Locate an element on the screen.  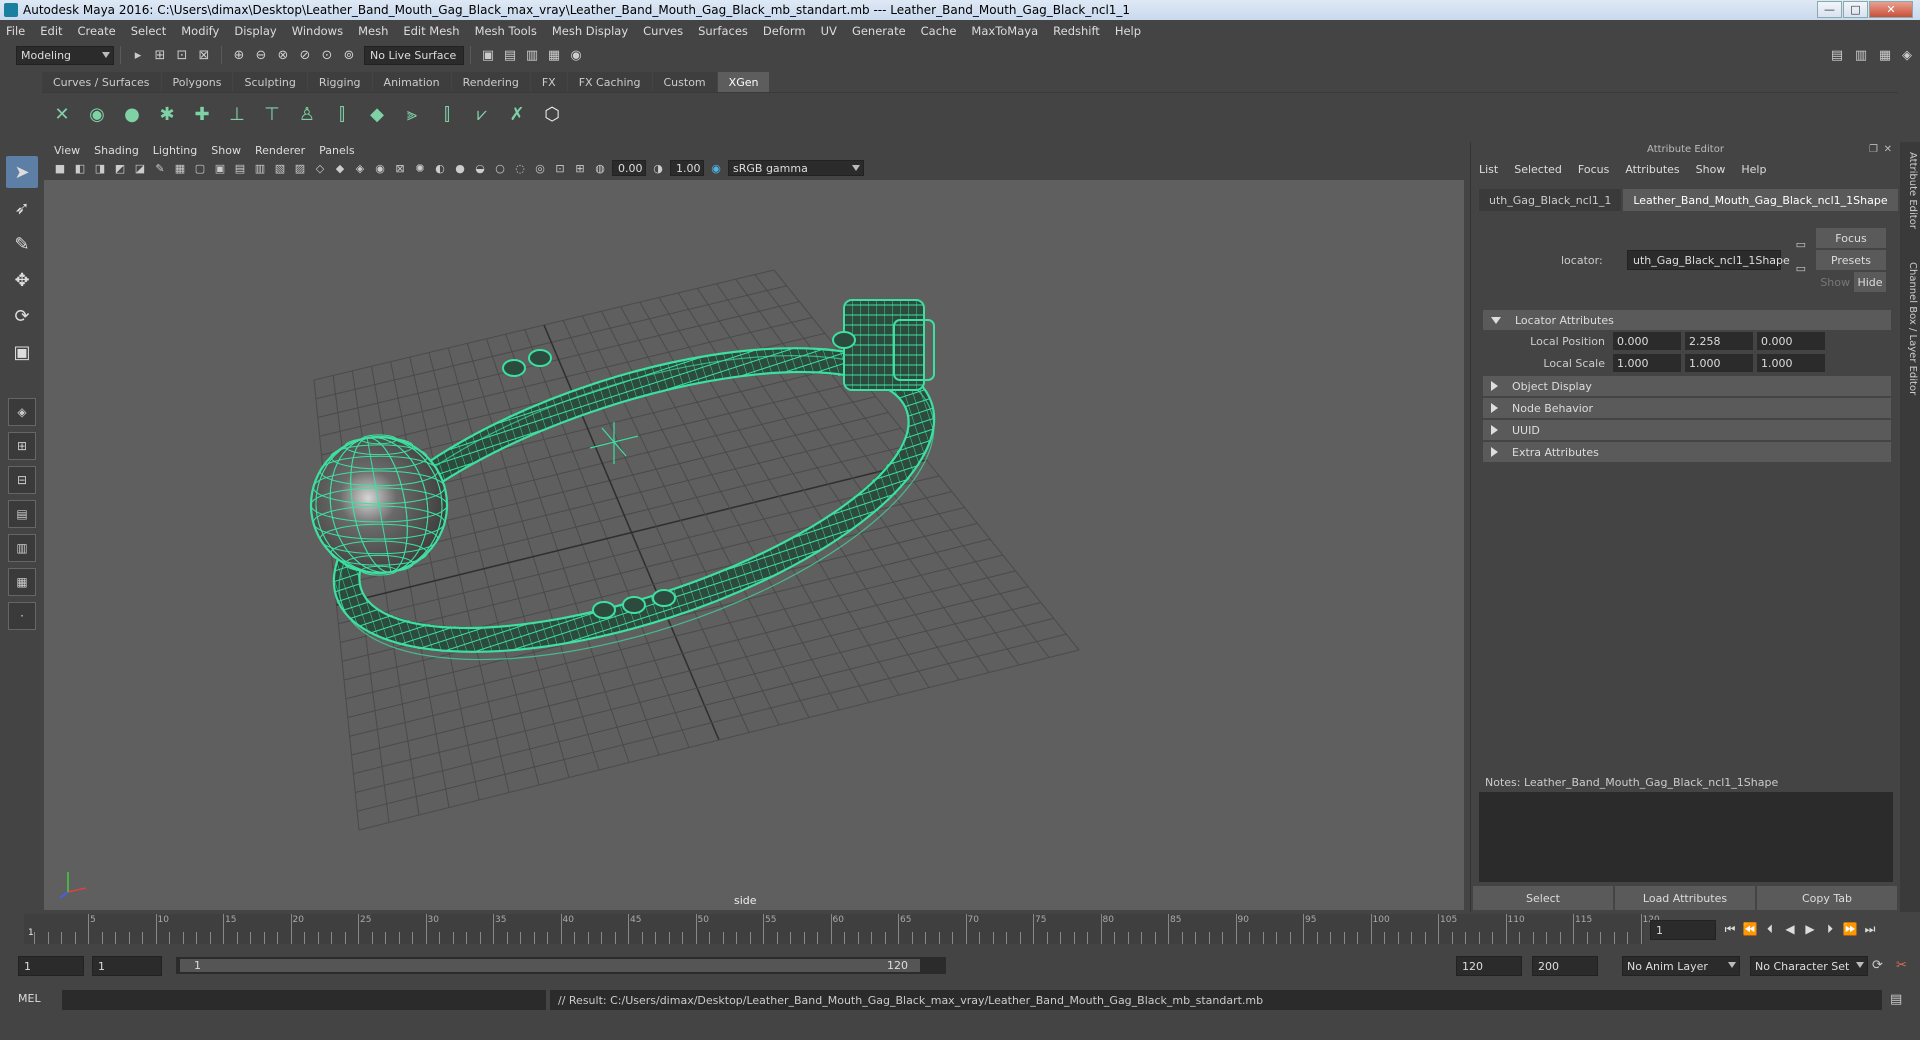
current-frame-field: 1 is located at coordinates (1683, 930).